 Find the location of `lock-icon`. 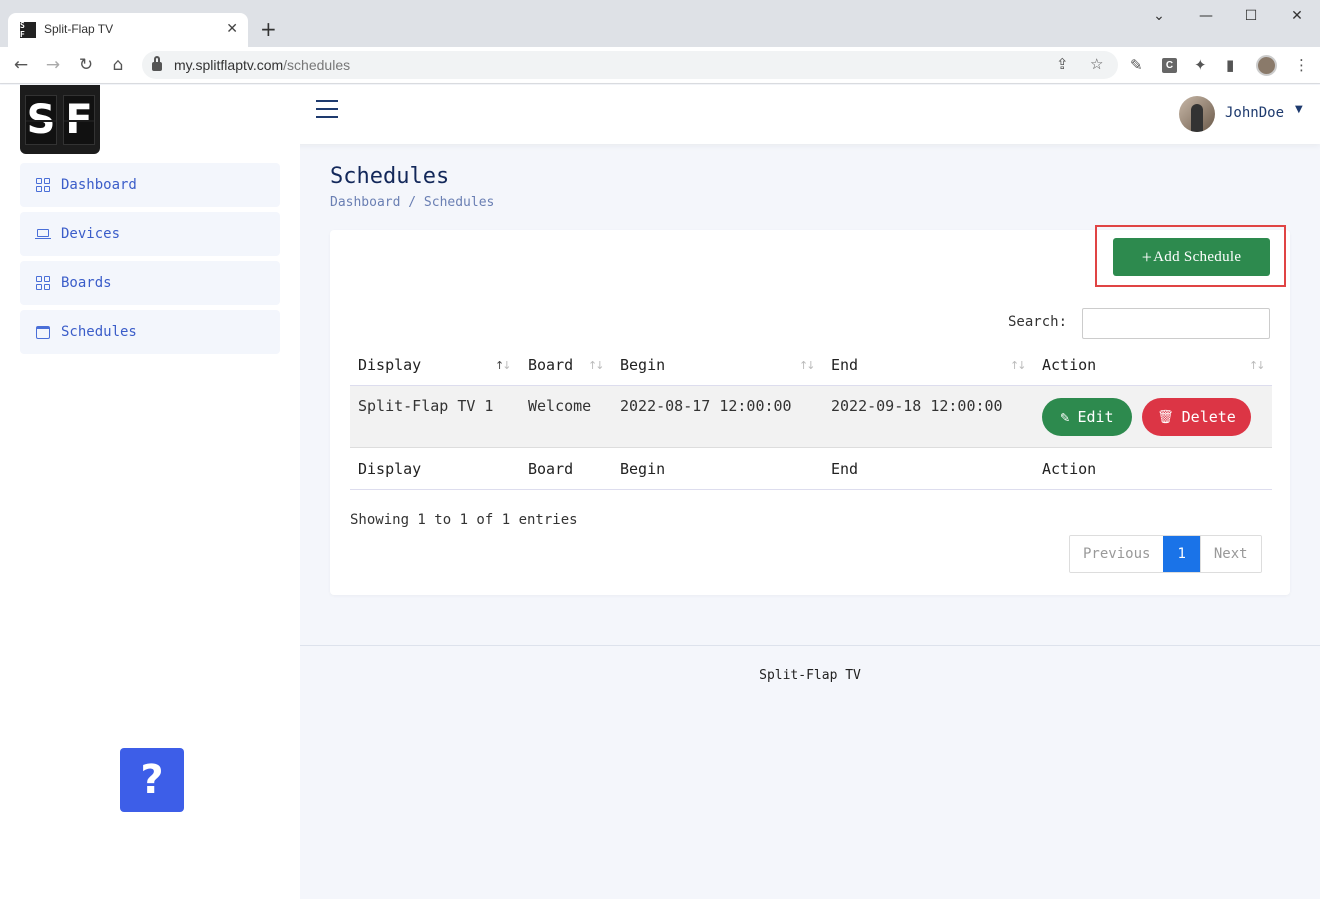

lock-icon is located at coordinates (157, 63).